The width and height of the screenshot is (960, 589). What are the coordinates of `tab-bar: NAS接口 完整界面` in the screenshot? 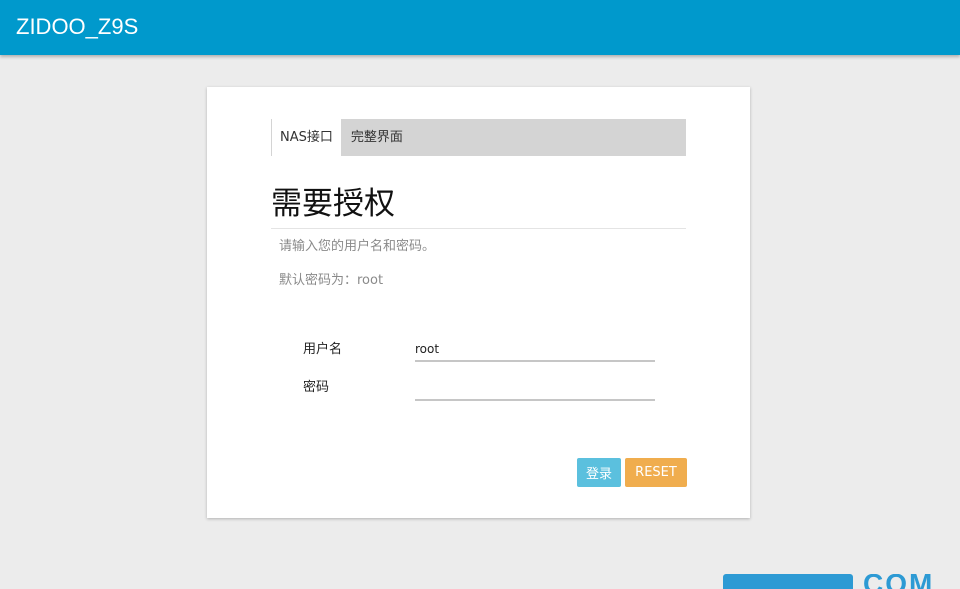 It's located at (478, 137).